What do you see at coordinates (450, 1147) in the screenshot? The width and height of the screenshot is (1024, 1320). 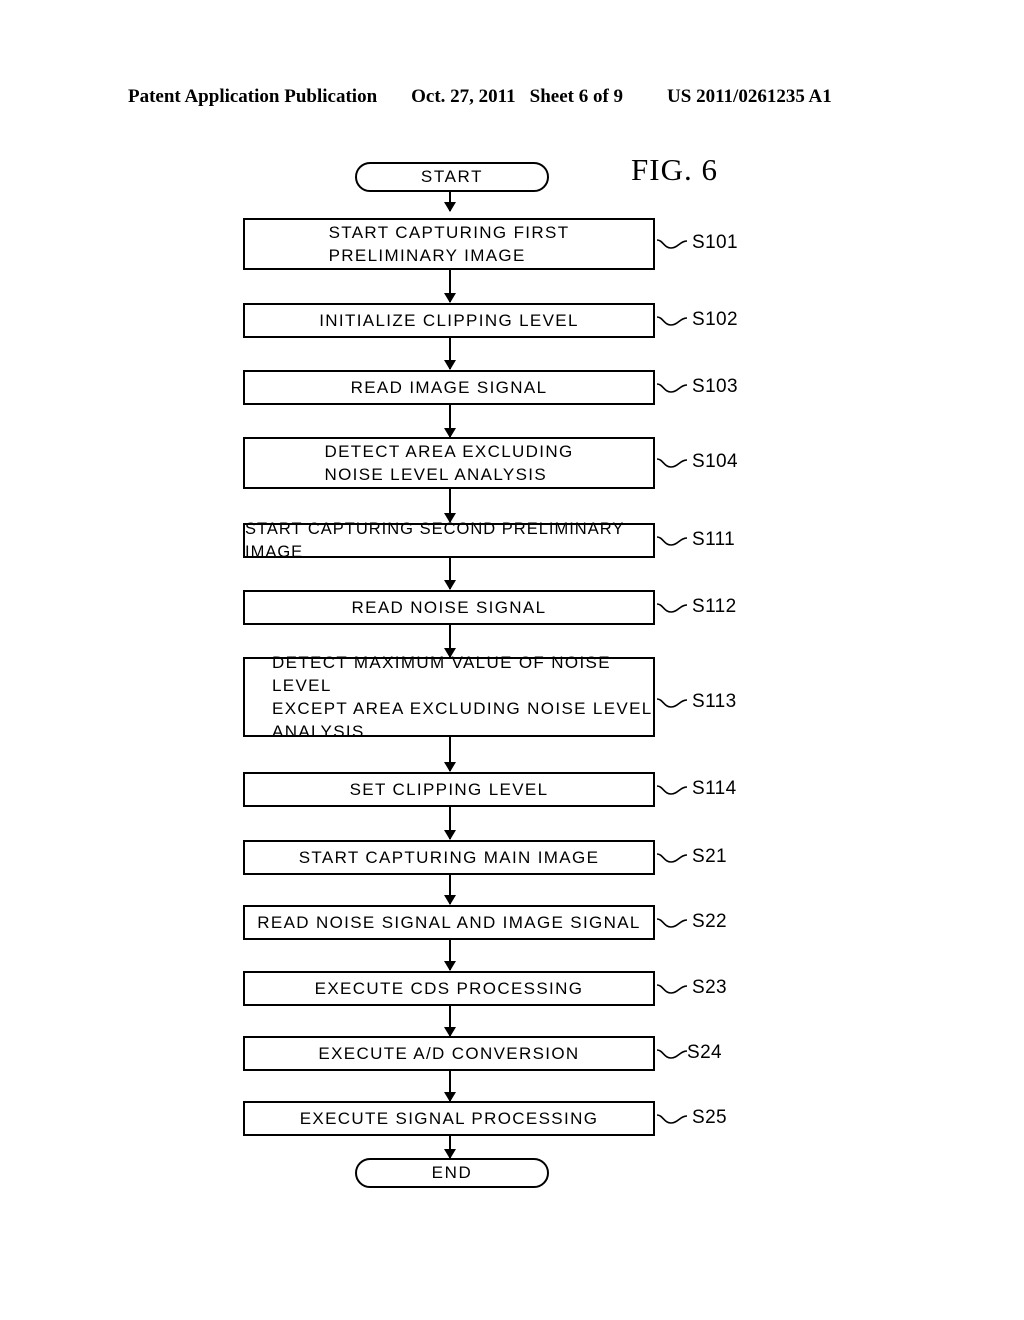 I see `connector-arrow-s25-to-end` at bounding box center [450, 1147].